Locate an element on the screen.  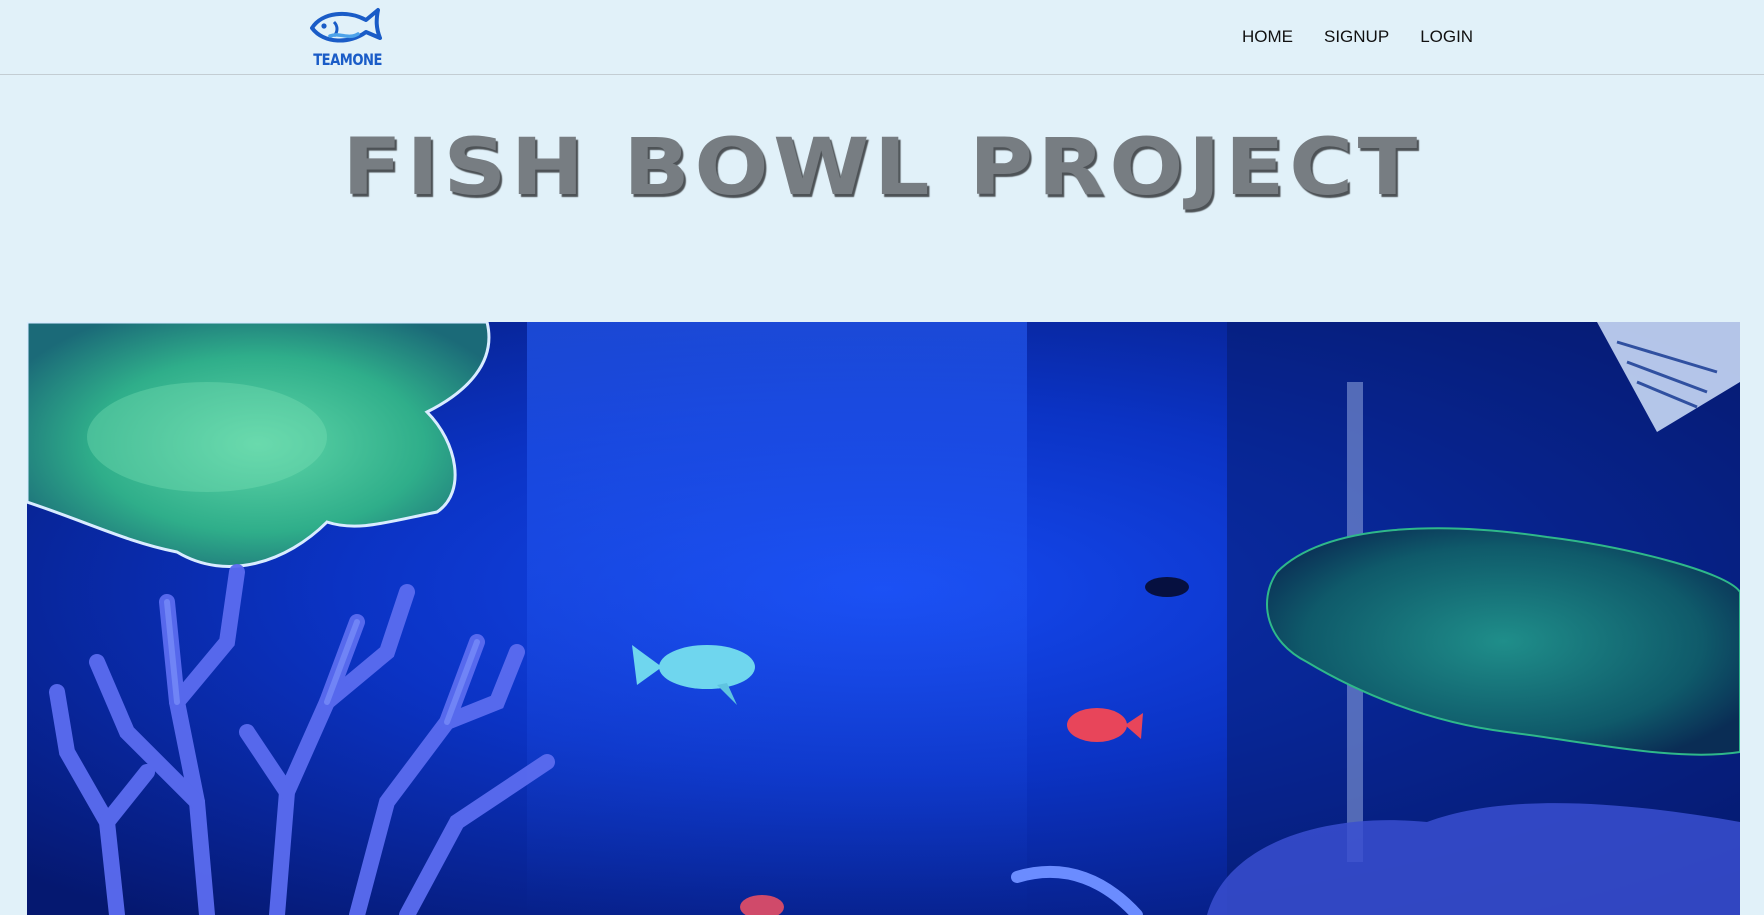
navbar: TEAMONE HOME SIGNUP LOGIN is located at coordinates (882, 37).